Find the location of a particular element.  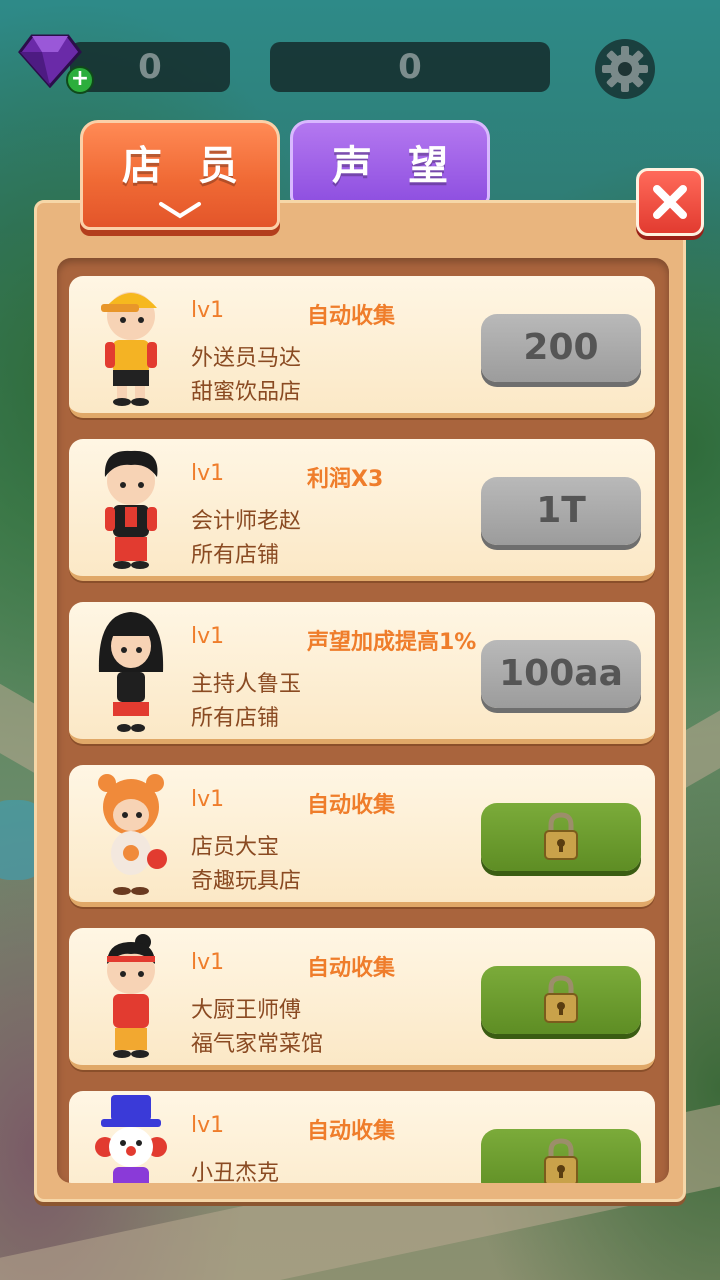

staff-name: 小丑杰克 is located at coordinates (235, 1172).